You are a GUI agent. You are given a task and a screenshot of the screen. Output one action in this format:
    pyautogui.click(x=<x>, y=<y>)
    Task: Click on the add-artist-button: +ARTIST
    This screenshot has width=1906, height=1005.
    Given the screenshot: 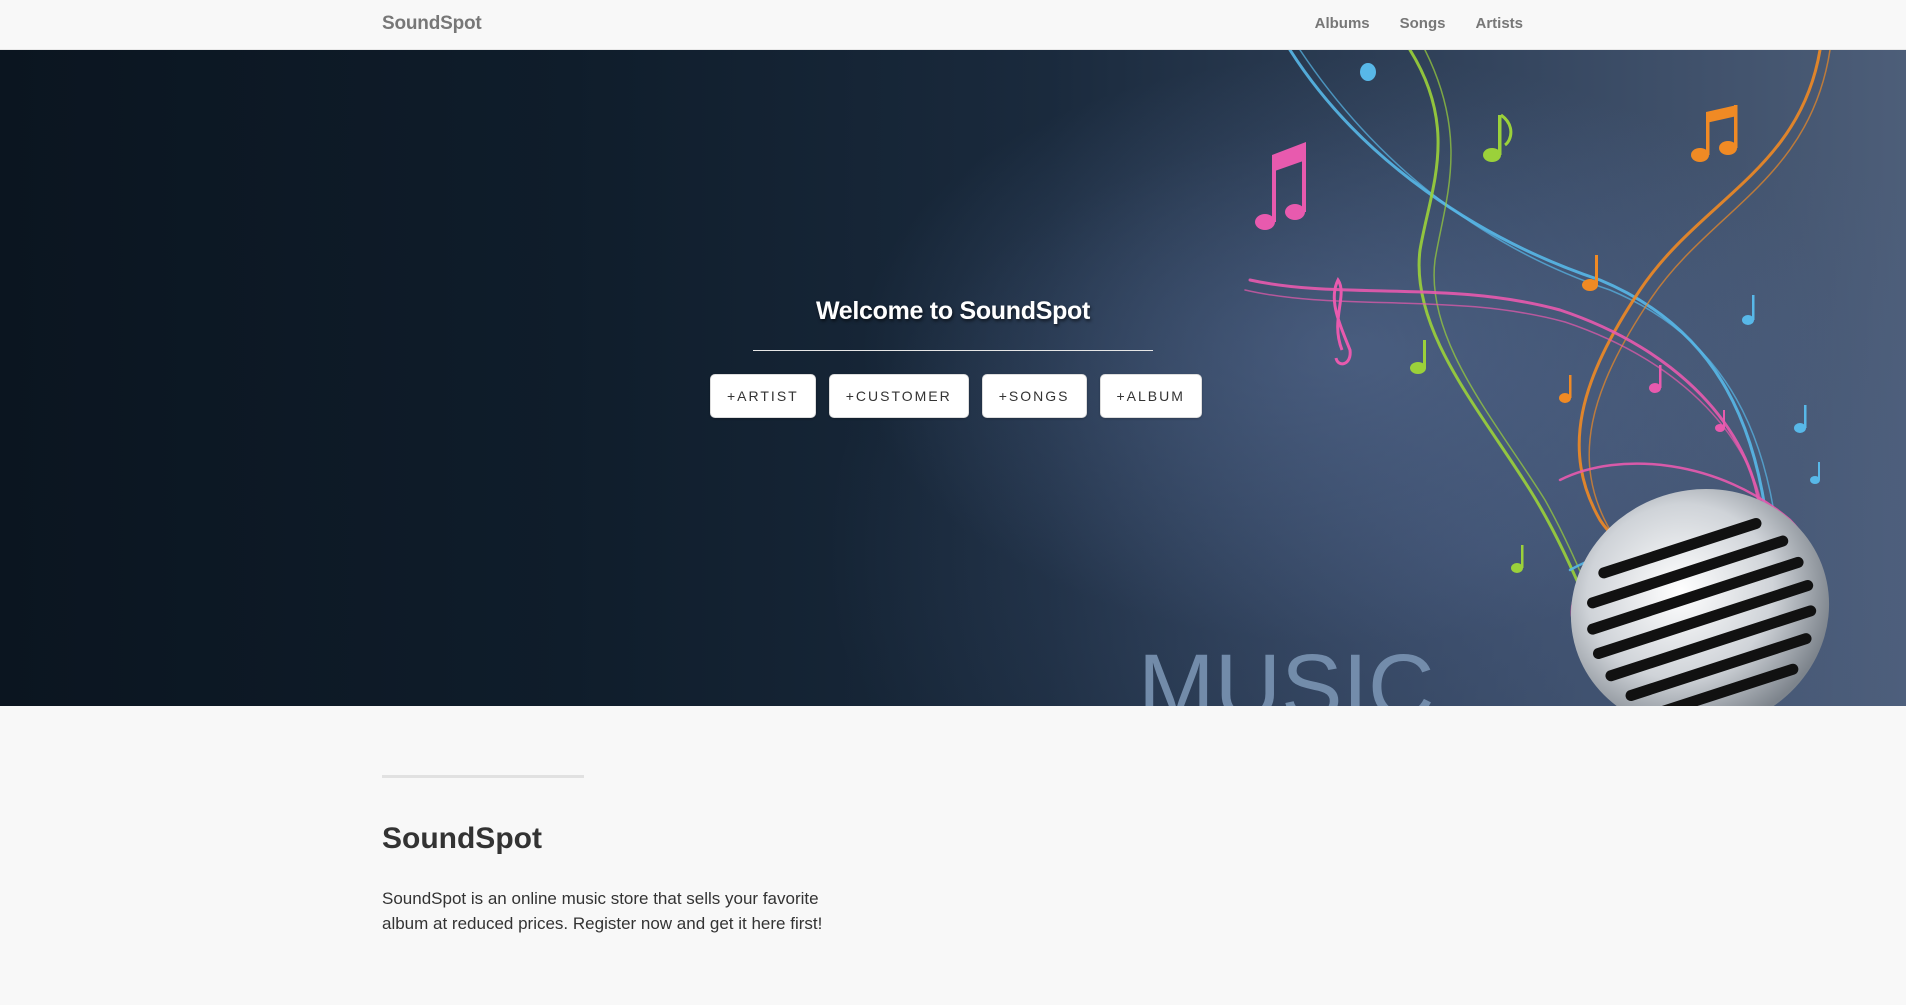 What is the action you would take?
    pyautogui.click(x=763, y=396)
    